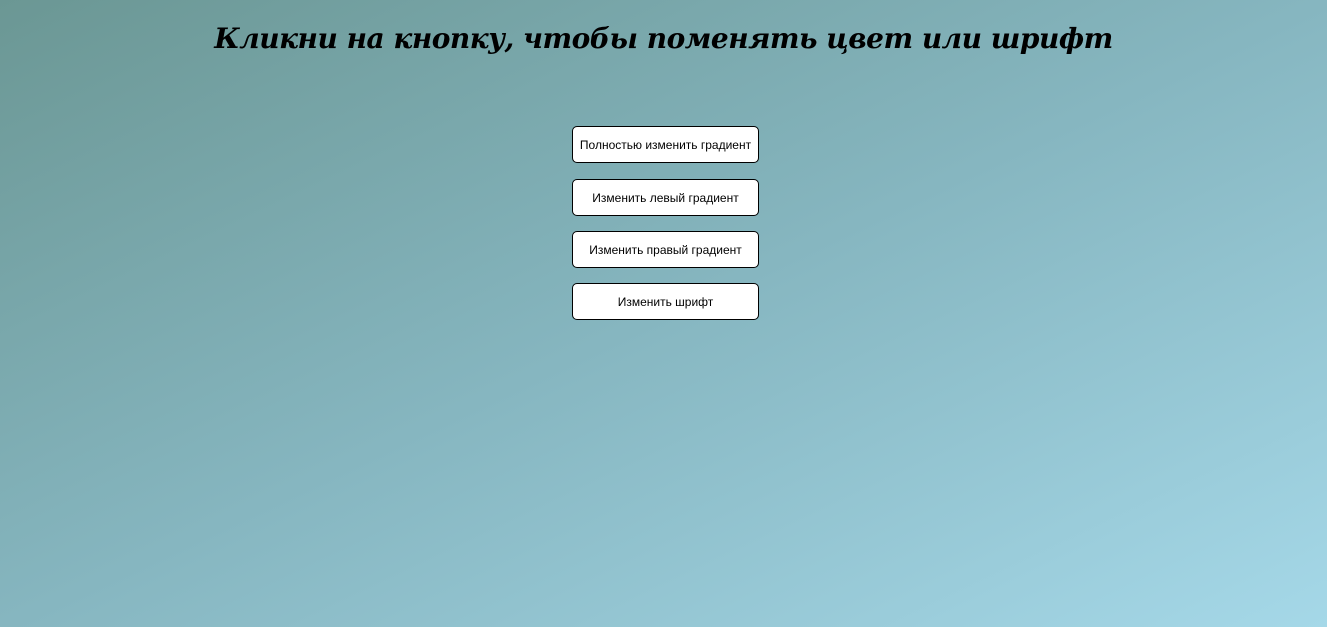 Image resolution: width=1327 pixels, height=627 pixels. What do you see at coordinates (665, 144) in the screenshot?
I see `change-full-gradient-button: Полностью изменить градиент` at bounding box center [665, 144].